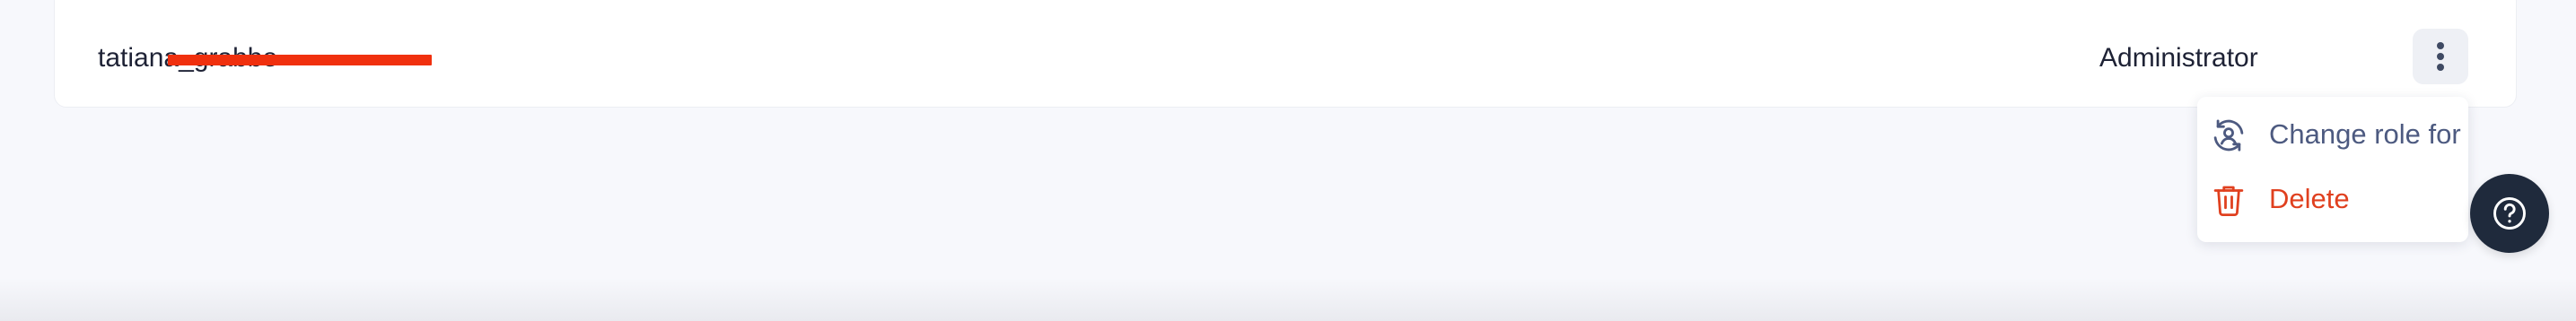  What do you see at coordinates (1288, 299) in the screenshot?
I see `bottom-shadow` at bounding box center [1288, 299].